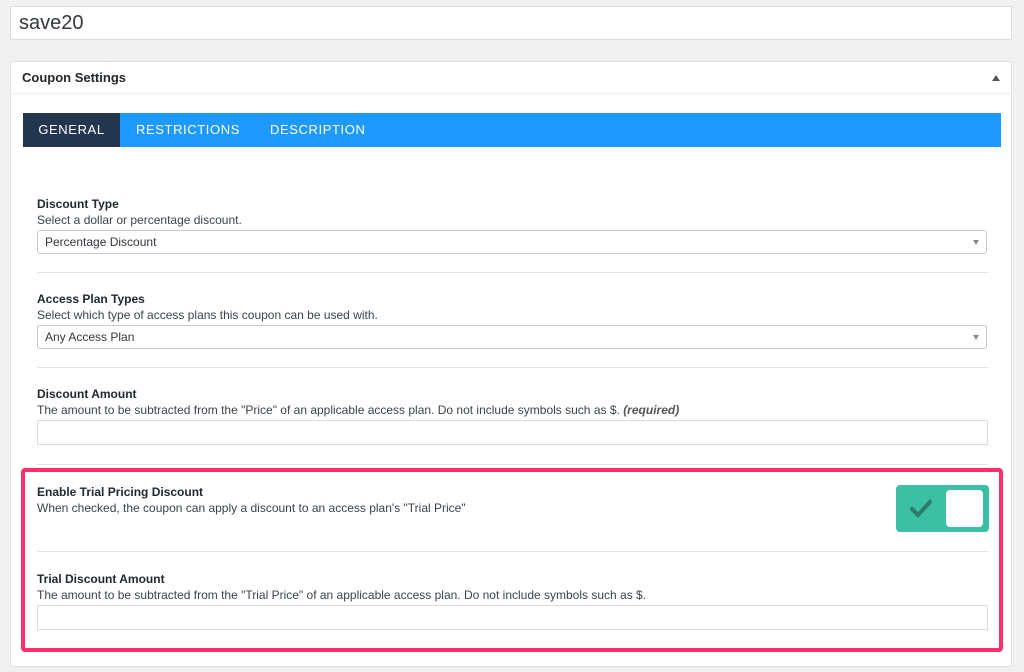  I want to click on discount-amount-input, so click(512, 432).